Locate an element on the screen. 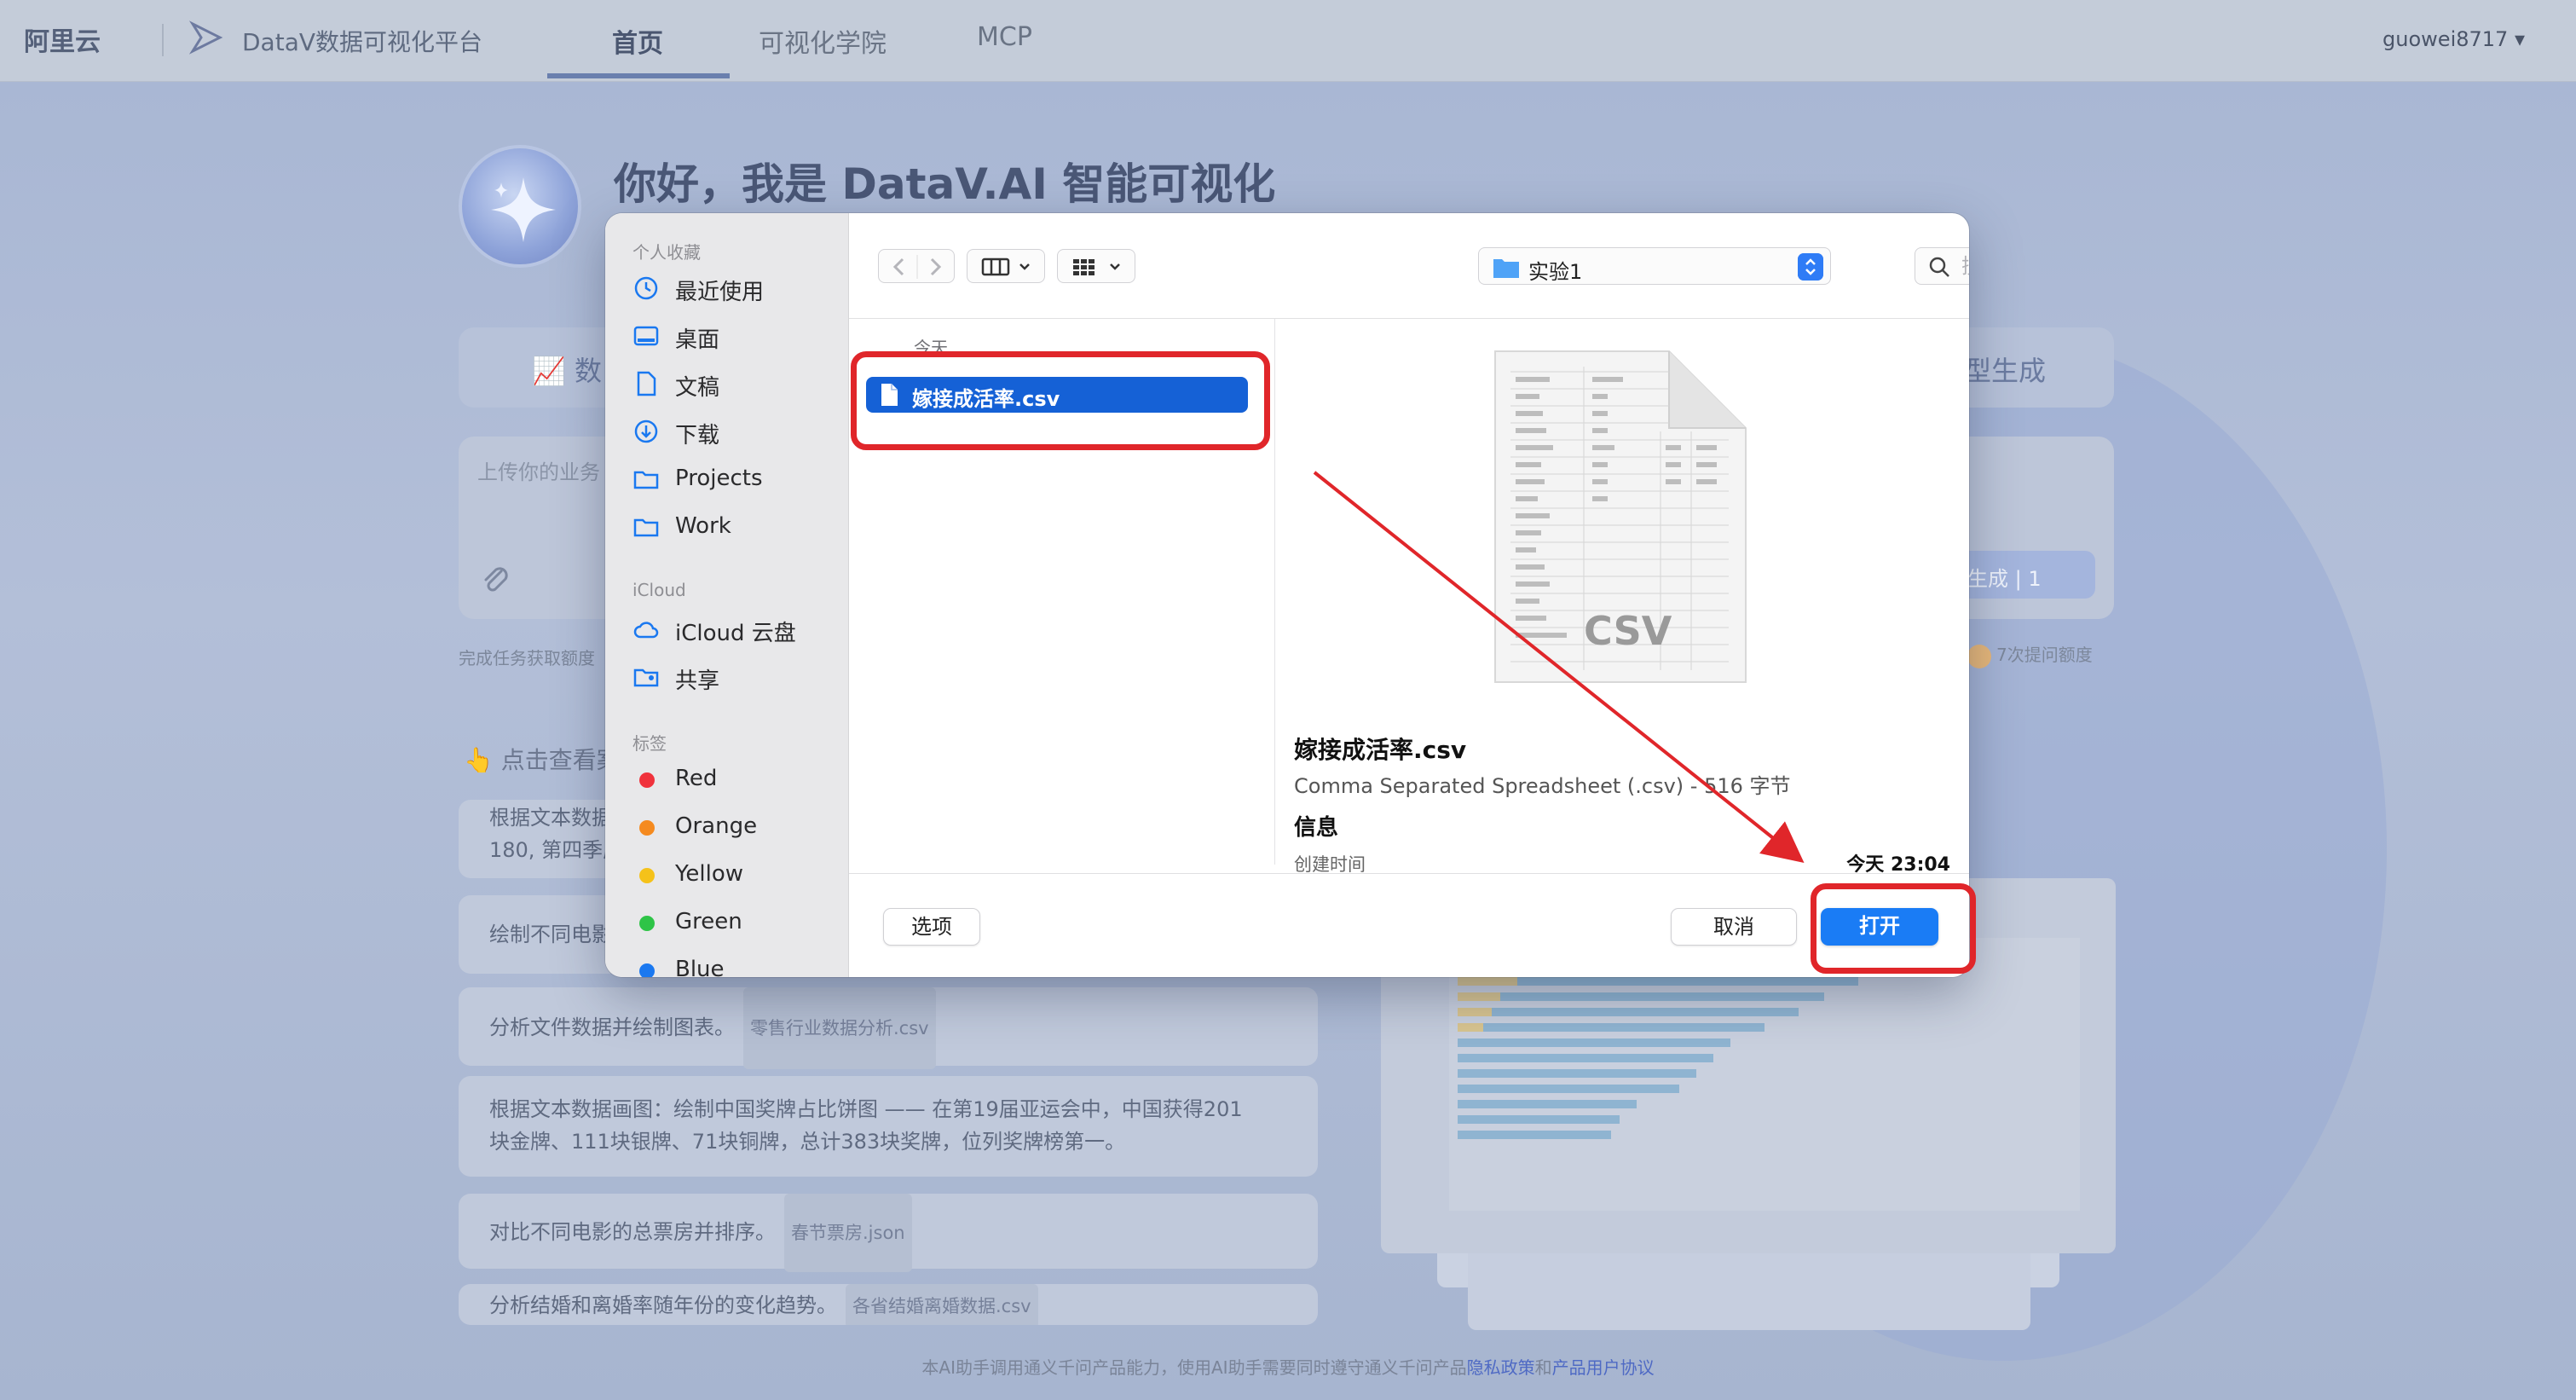  examples-title: 点击查看案 is located at coordinates (560, 760).